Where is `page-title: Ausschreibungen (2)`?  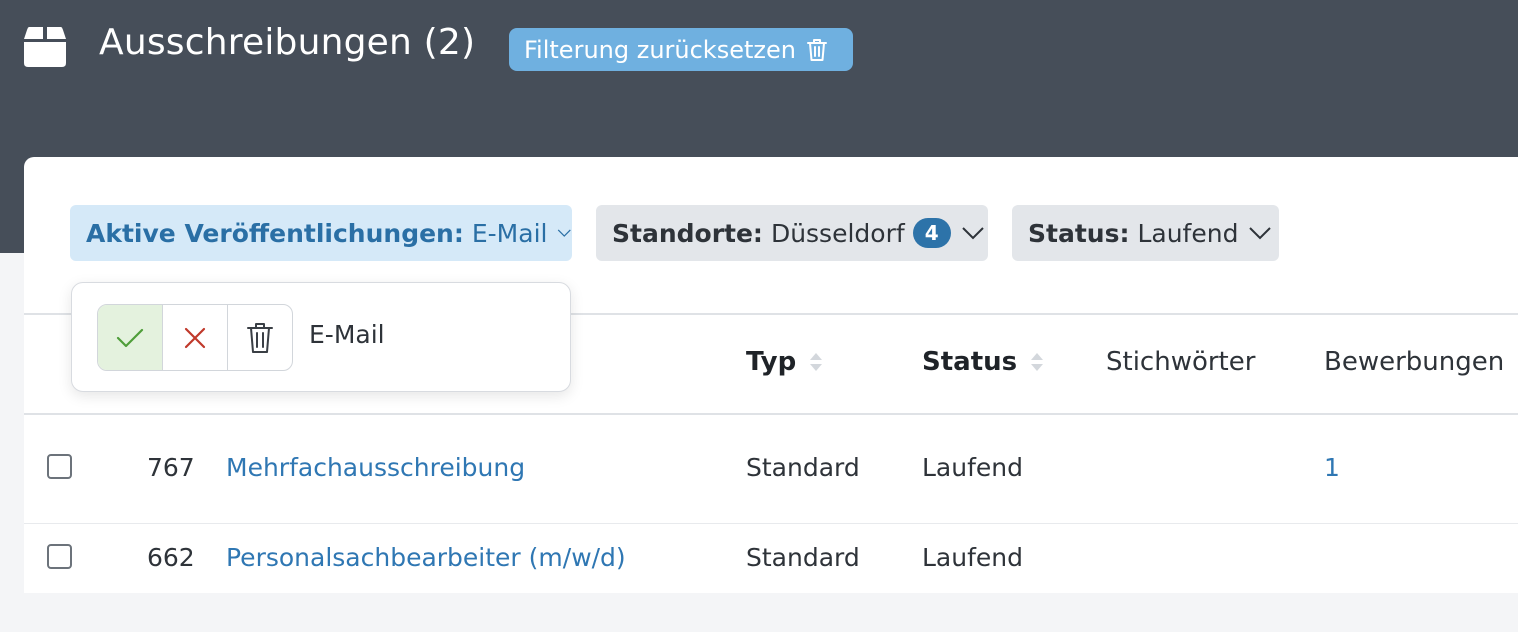 page-title: Ausschreibungen (2) is located at coordinates (287, 42).